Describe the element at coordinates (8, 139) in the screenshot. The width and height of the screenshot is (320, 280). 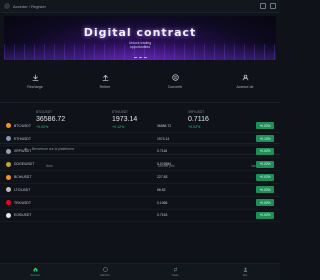
I see `eth-coin-icon` at that location.